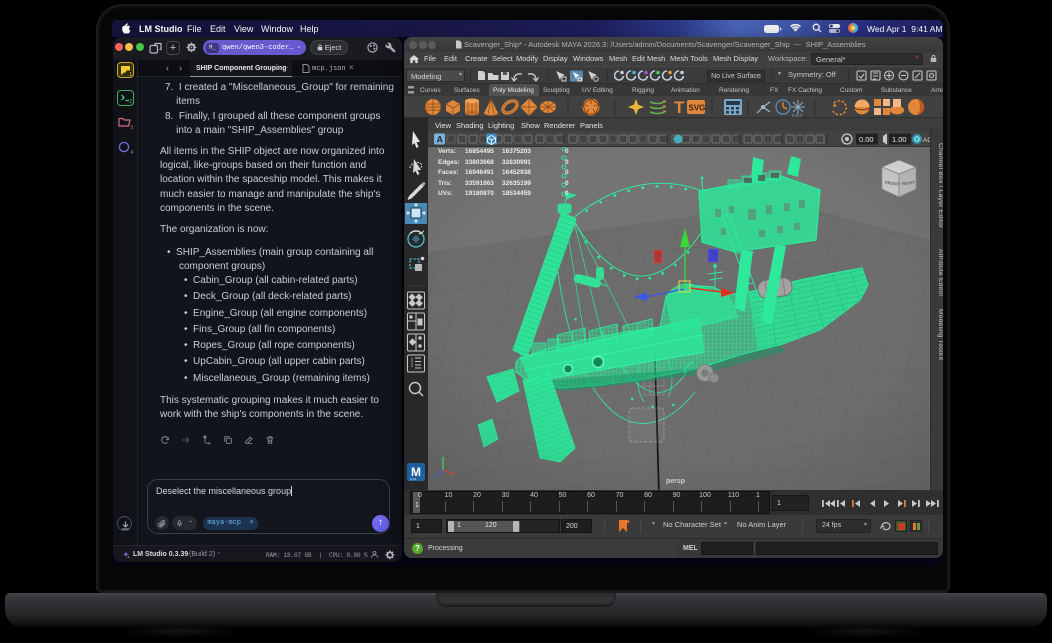 The height and width of the screenshot is (643, 1052). What do you see at coordinates (679, 107) in the screenshot?
I see `svg-text: T` at bounding box center [679, 107].